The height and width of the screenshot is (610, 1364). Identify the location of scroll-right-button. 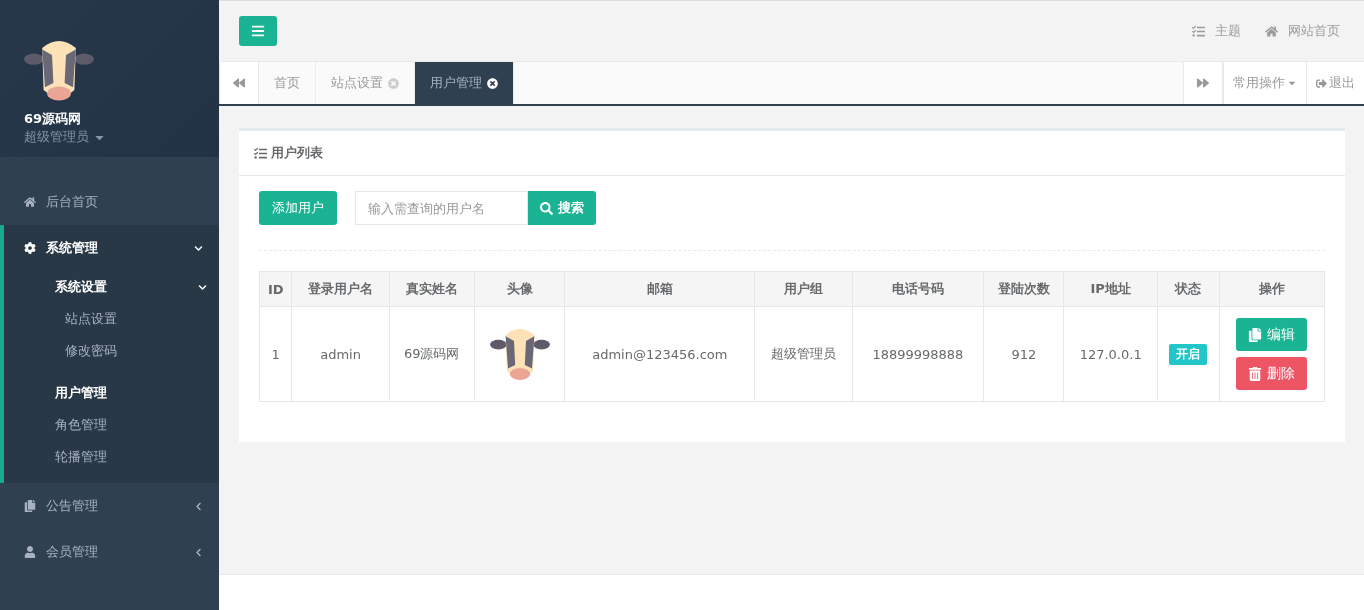
(1203, 83).